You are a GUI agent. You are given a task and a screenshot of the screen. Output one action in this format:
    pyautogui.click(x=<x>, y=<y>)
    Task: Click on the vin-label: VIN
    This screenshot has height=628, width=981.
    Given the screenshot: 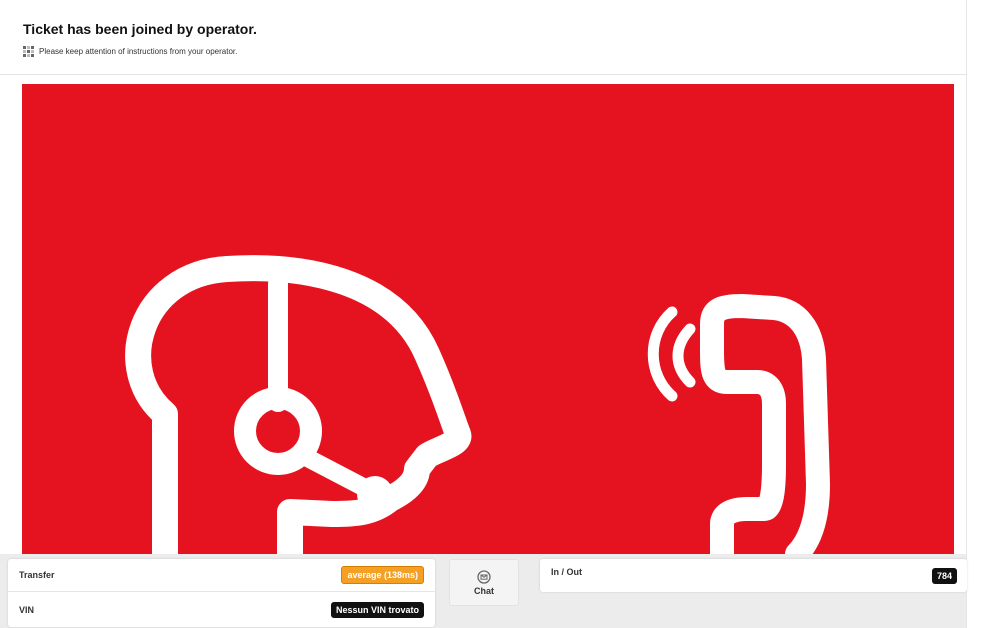 What is the action you would take?
    pyautogui.click(x=27, y=609)
    